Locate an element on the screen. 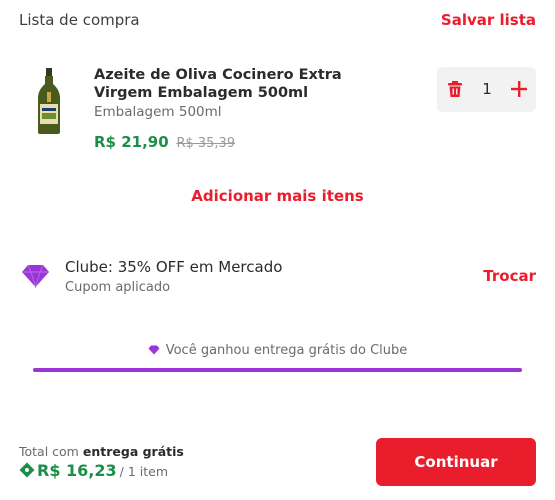 This screenshot has height=500, width=555. product-image is located at coordinates (49, 101).